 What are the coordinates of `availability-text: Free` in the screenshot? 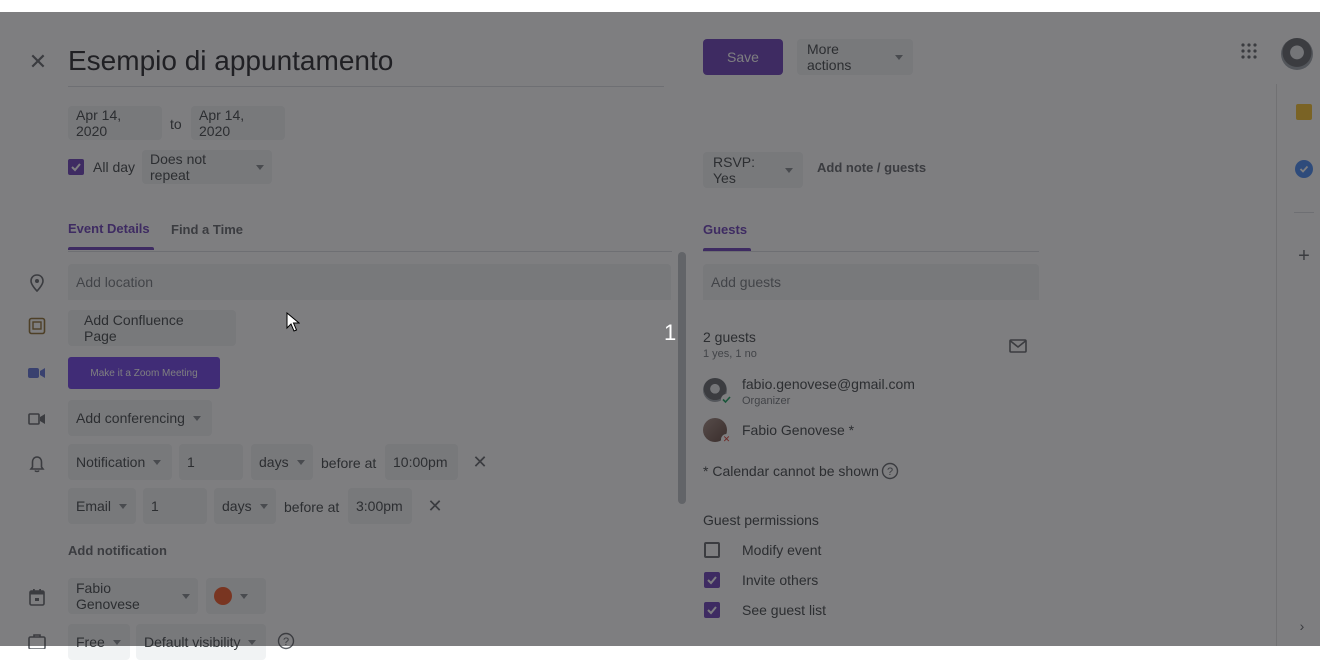 It's located at (90, 642).